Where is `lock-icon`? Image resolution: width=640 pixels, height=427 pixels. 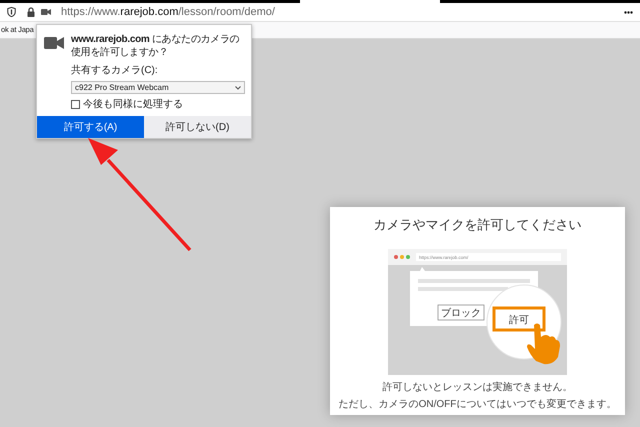
lock-icon is located at coordinates (31, 12).